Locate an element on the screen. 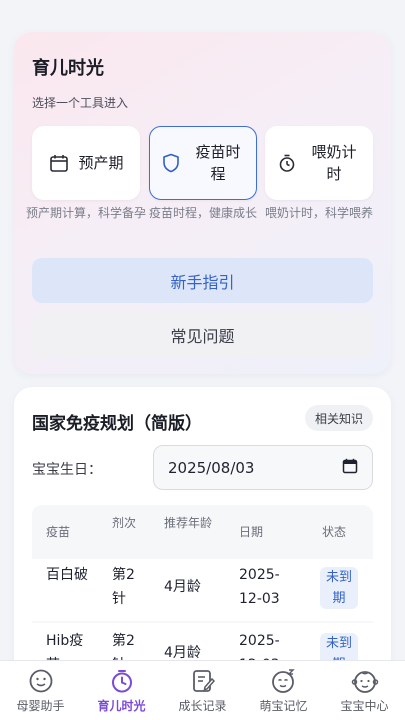  tab-parenting-time: 育儿时光 is located at coordinates (121, 690).